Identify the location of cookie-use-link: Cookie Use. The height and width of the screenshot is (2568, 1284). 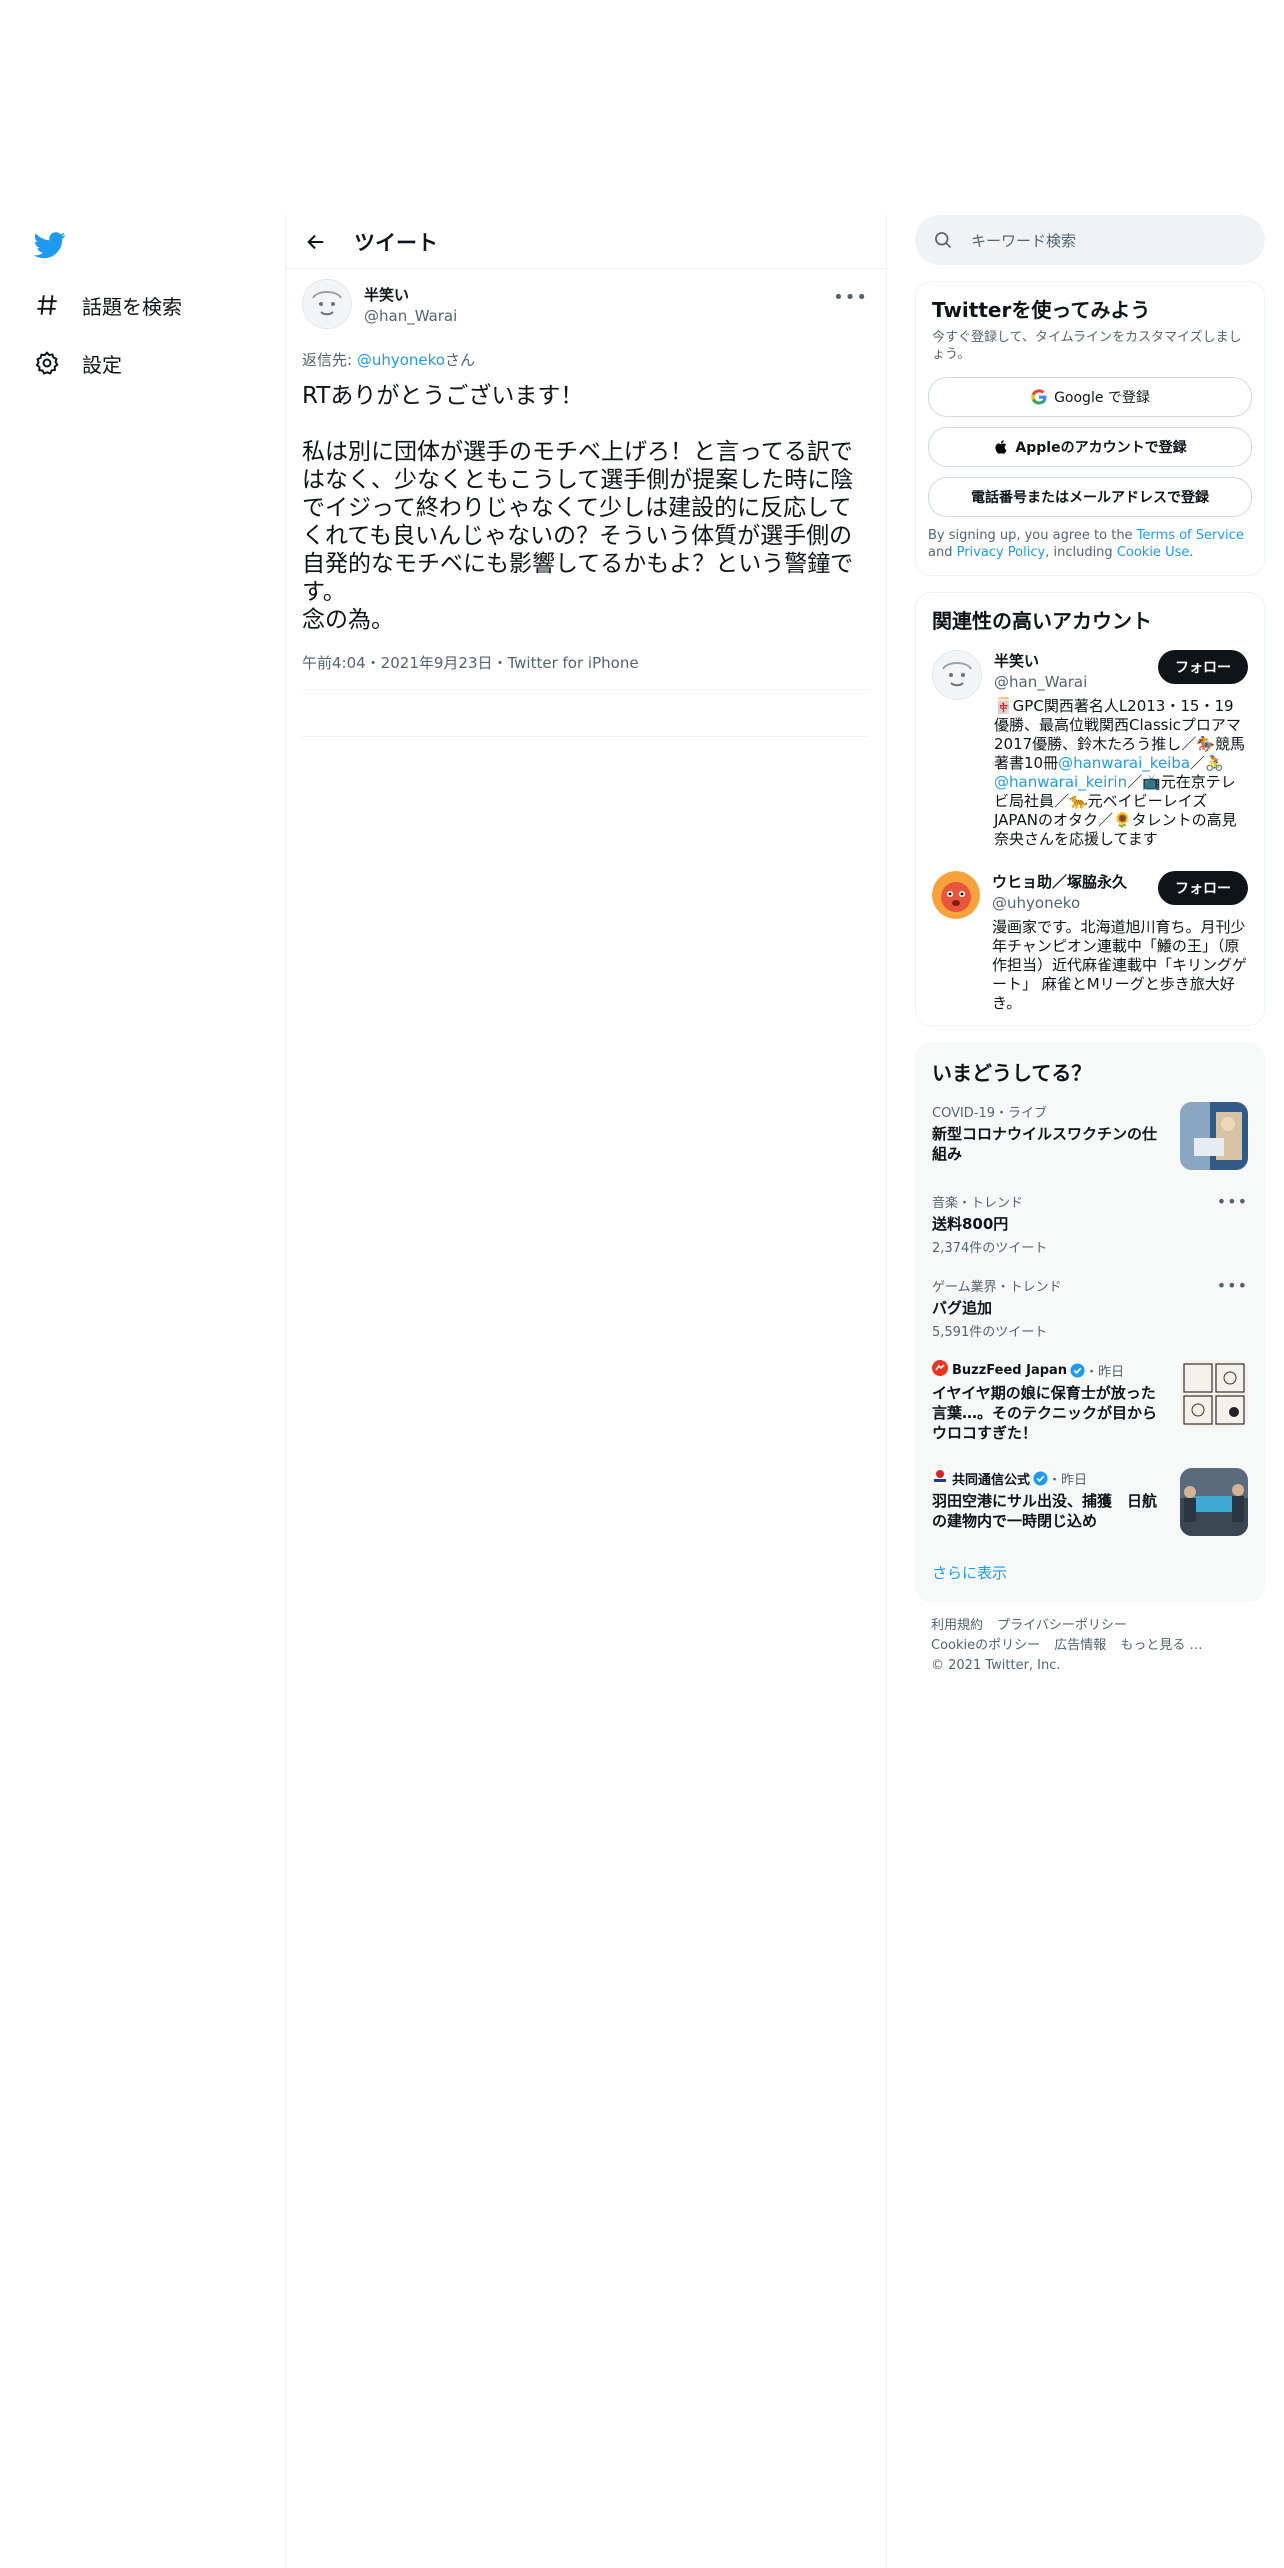
(1153, 552).